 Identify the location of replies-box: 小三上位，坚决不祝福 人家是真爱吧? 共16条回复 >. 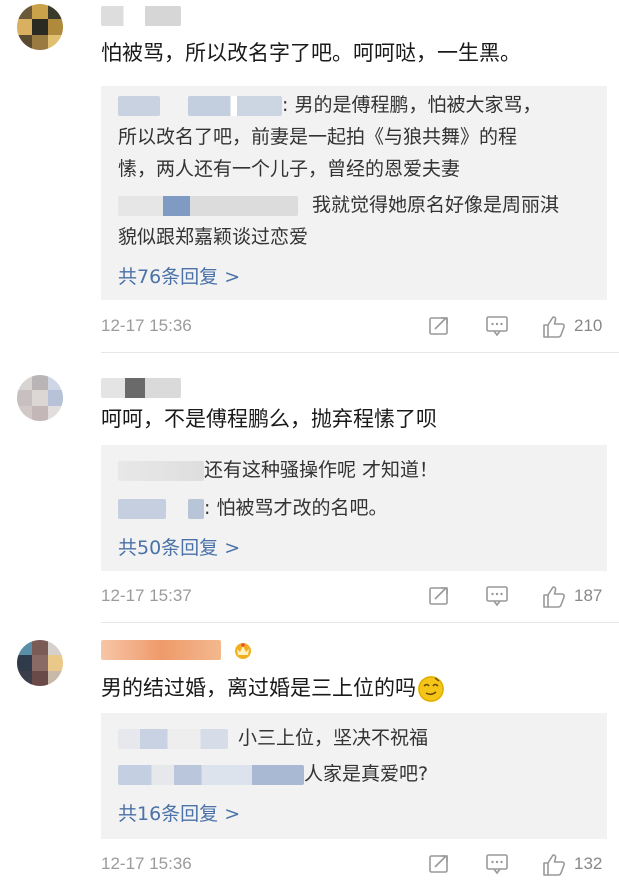
(354, 776).